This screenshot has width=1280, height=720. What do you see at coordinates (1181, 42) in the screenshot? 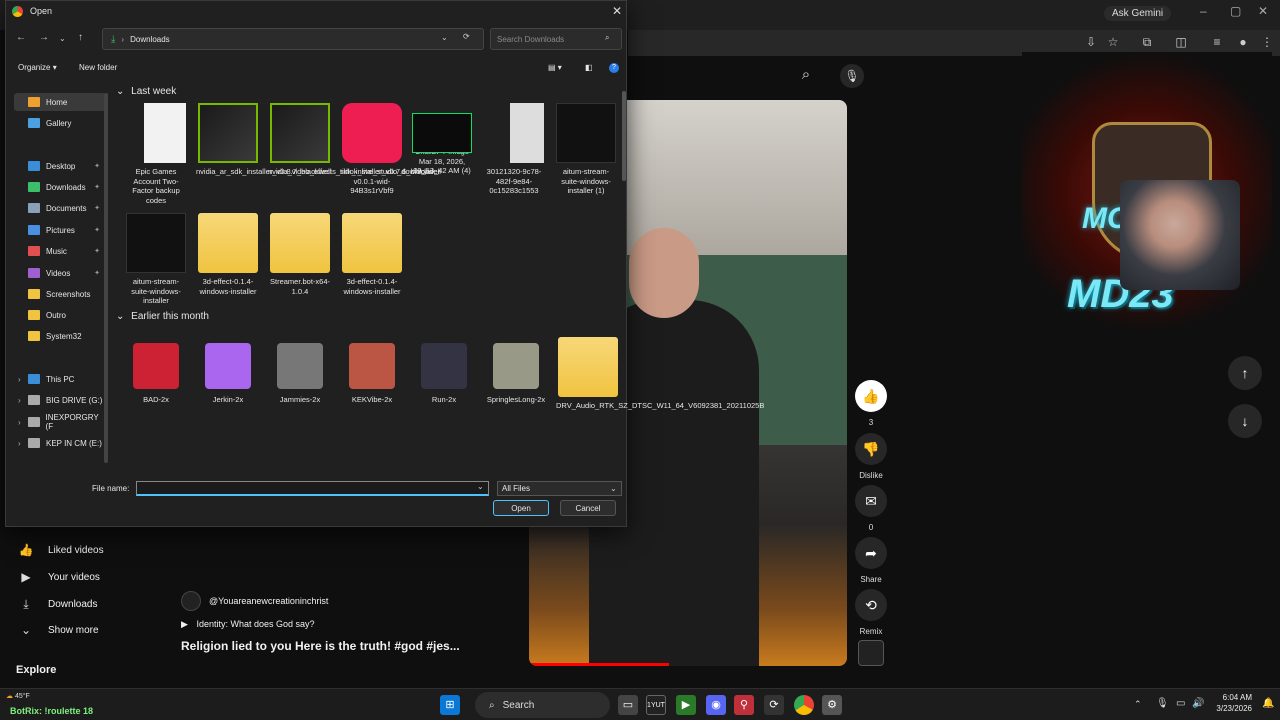
I see `lens-icon: ◫` at bounding box center [1181, 42].